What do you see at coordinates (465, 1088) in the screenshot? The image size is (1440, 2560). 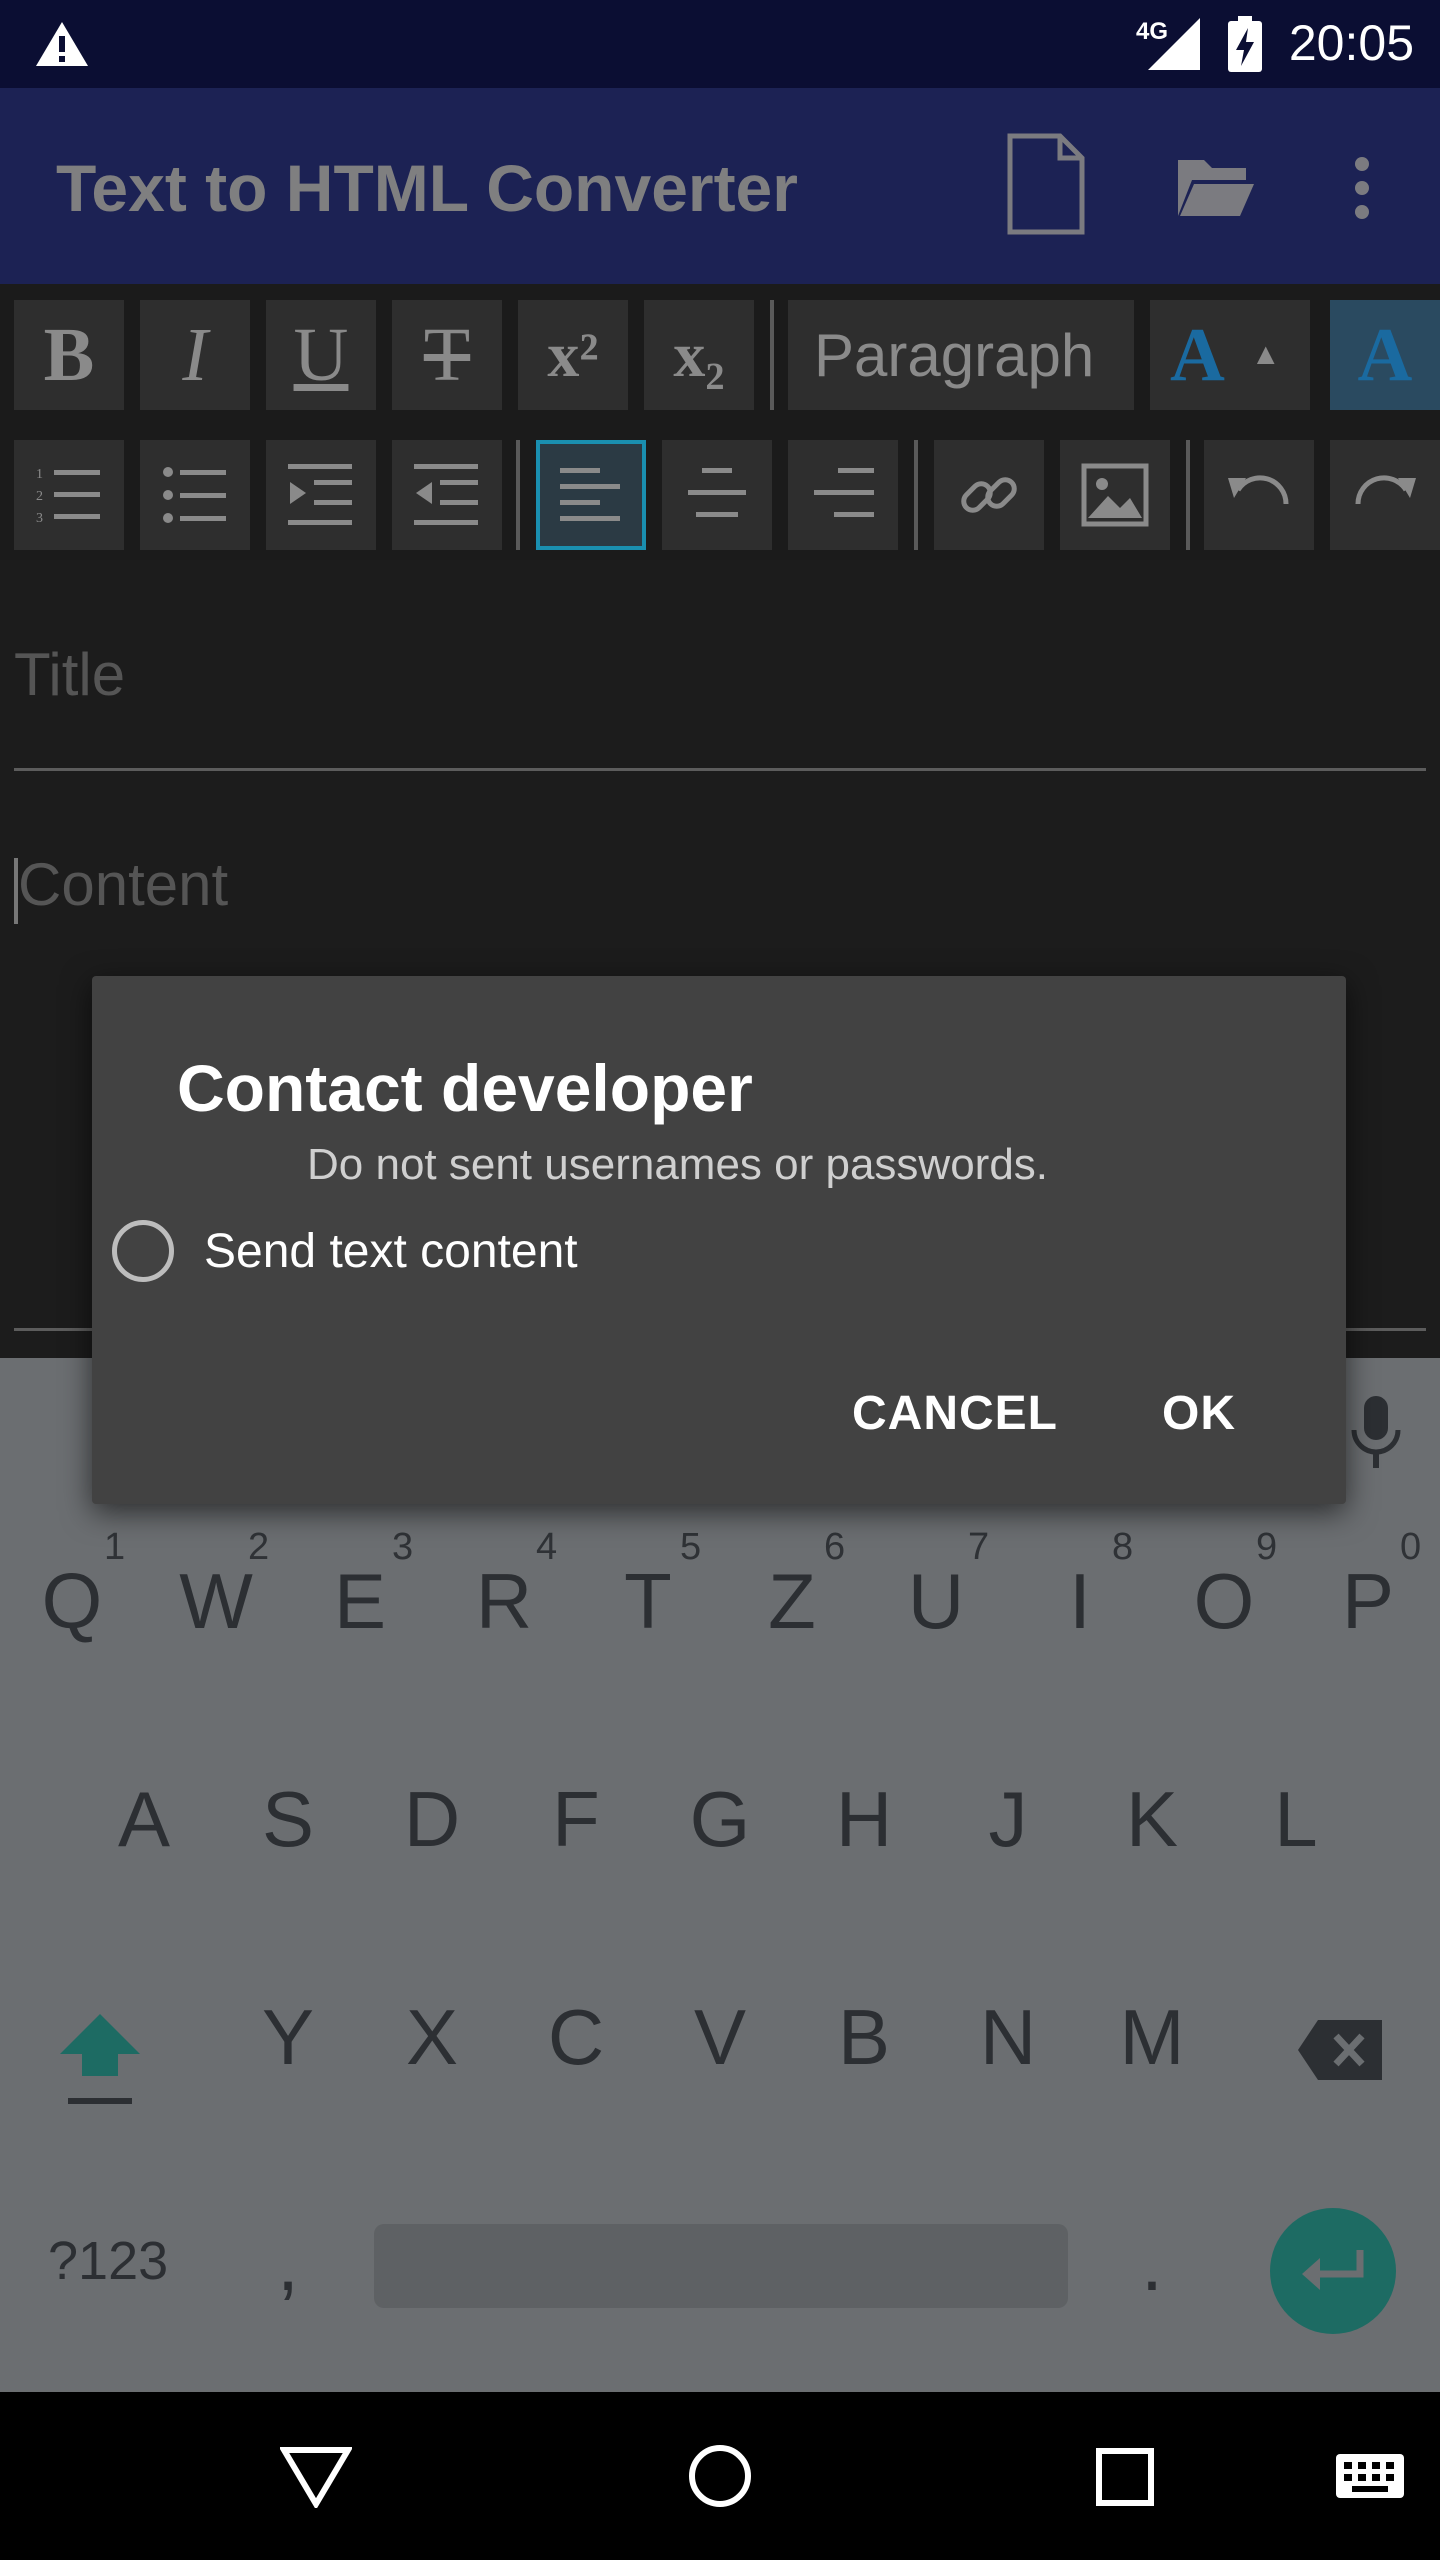 I see `dialog-title: Contact developer` at bounding box center [465, 1088].